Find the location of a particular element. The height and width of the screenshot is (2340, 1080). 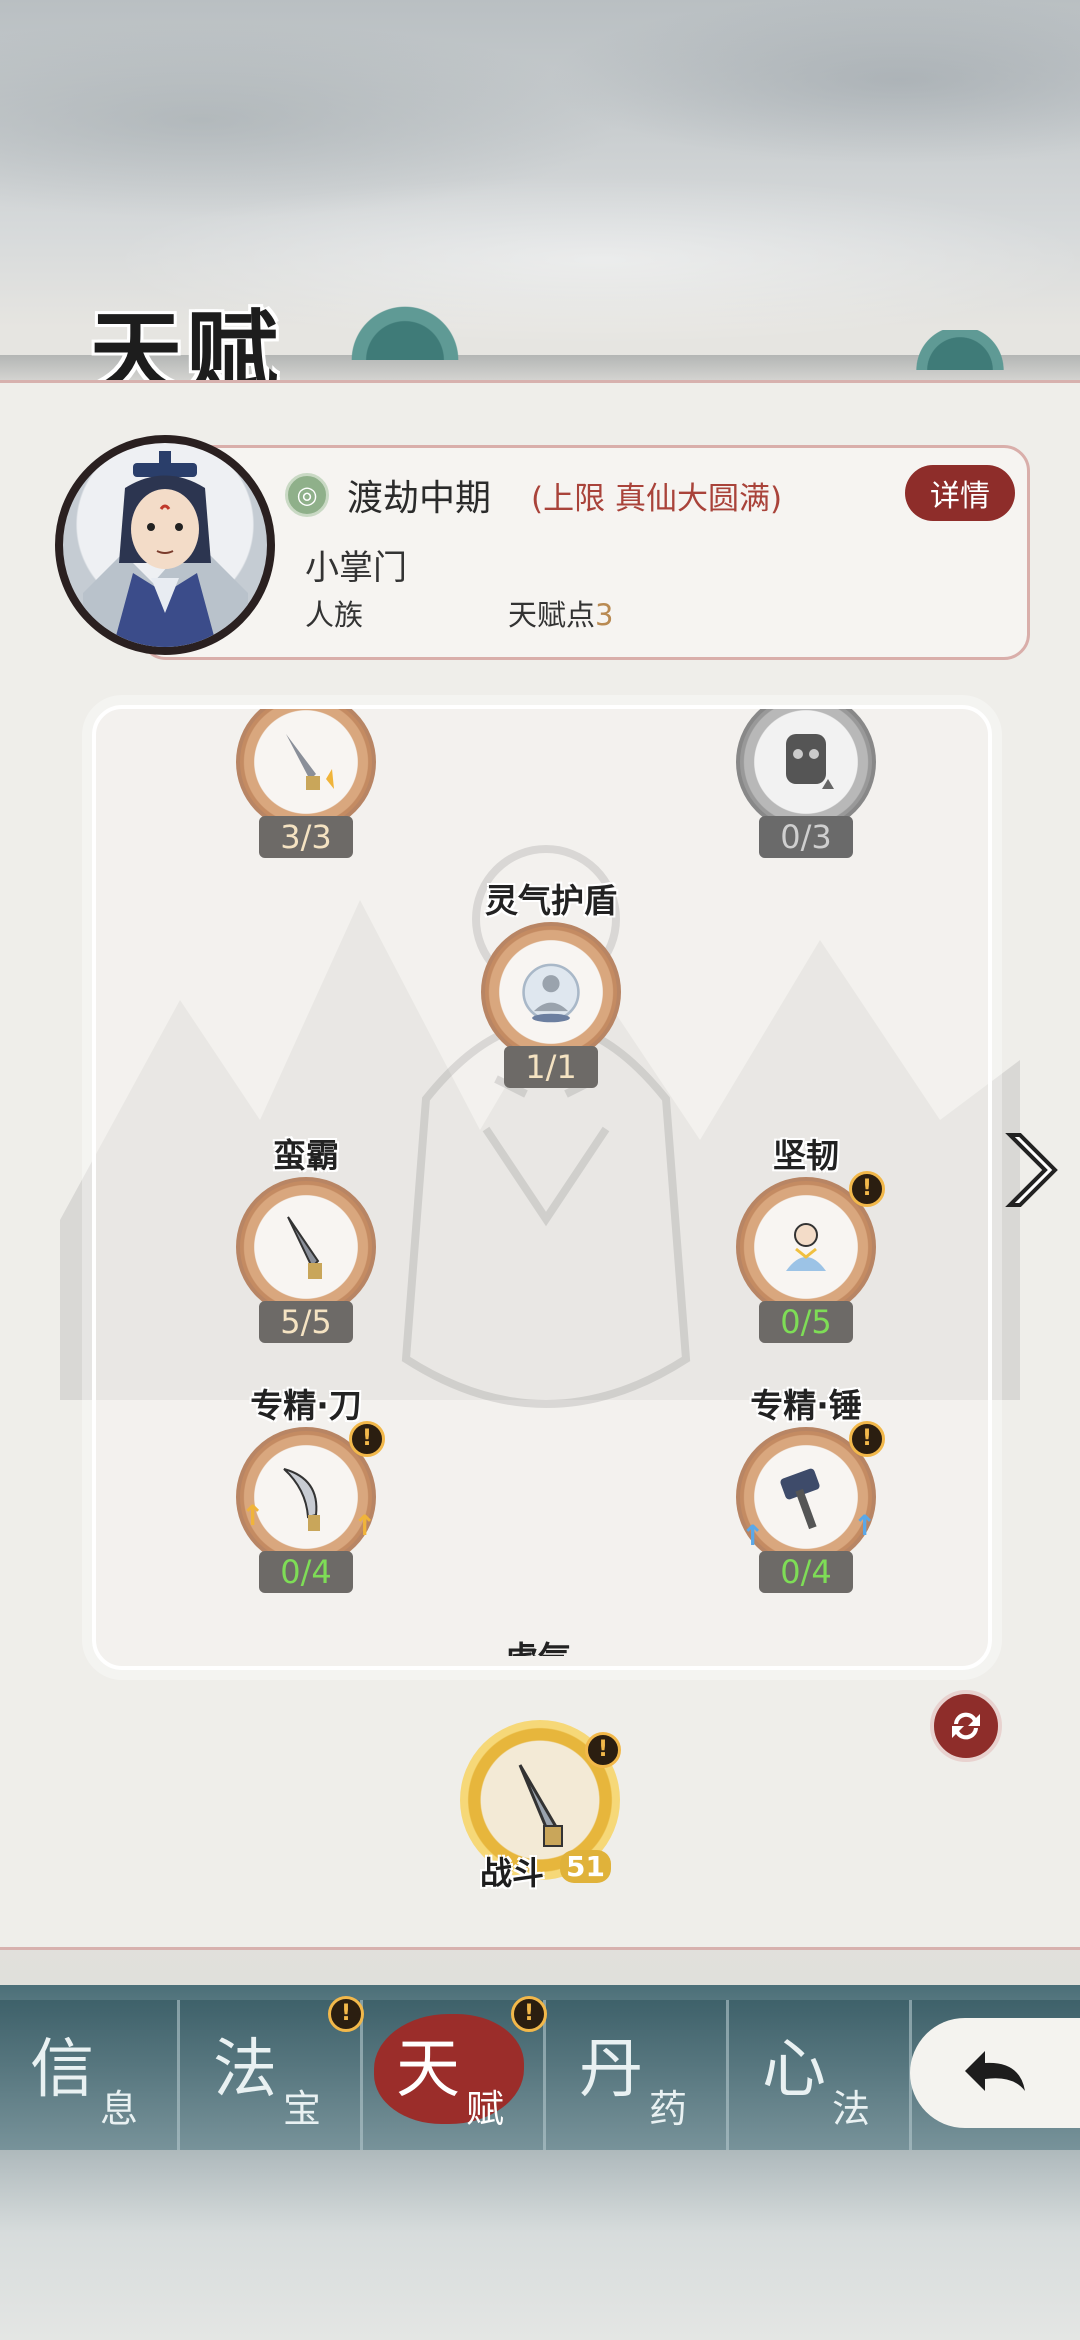

nav-tab-info: 信 息 is located at coordinates (90, 2075).